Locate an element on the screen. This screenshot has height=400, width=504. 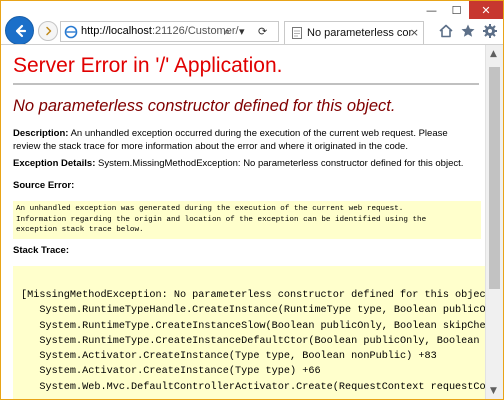
refresh-icon: ⟳ is located at coordinates (262, 31).